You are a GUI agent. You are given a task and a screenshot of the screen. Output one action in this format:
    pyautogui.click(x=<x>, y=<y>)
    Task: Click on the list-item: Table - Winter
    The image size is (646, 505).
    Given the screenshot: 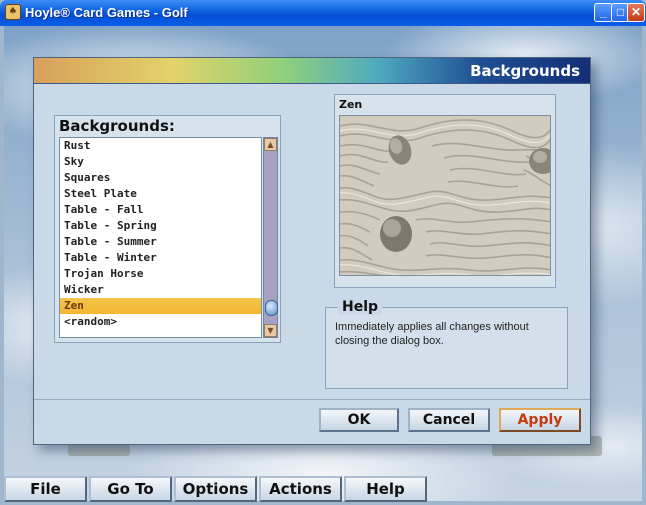 What is the action you would take?
    pyautogui.click(x=160, y=258)
    